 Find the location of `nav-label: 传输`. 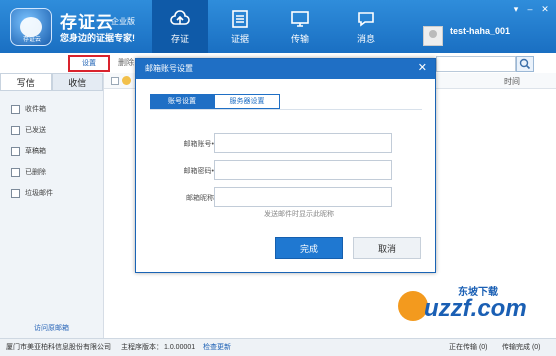

nav-label: 传输 is located at coordinates (299, 39).